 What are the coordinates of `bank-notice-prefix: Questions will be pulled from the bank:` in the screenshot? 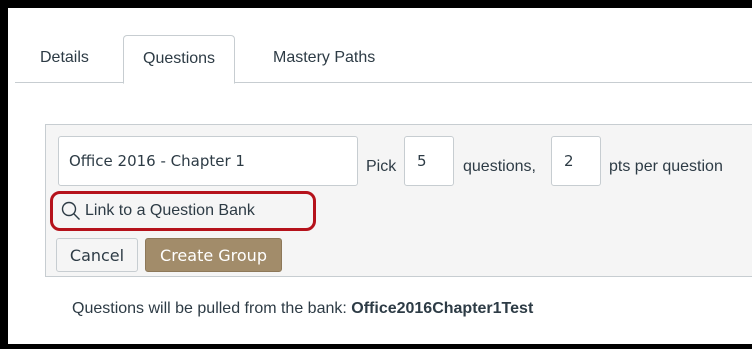 It's located at (212, 308).